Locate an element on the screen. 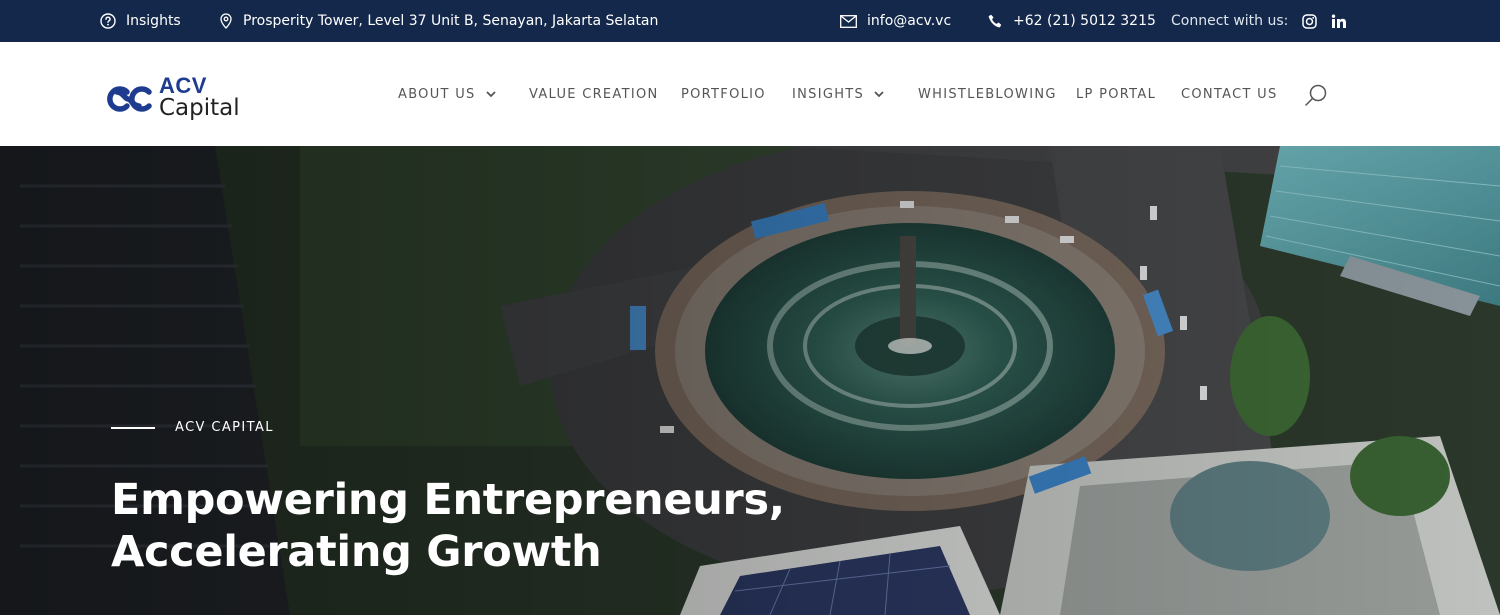  instagram-icon is located at coordinates (1310, 21).